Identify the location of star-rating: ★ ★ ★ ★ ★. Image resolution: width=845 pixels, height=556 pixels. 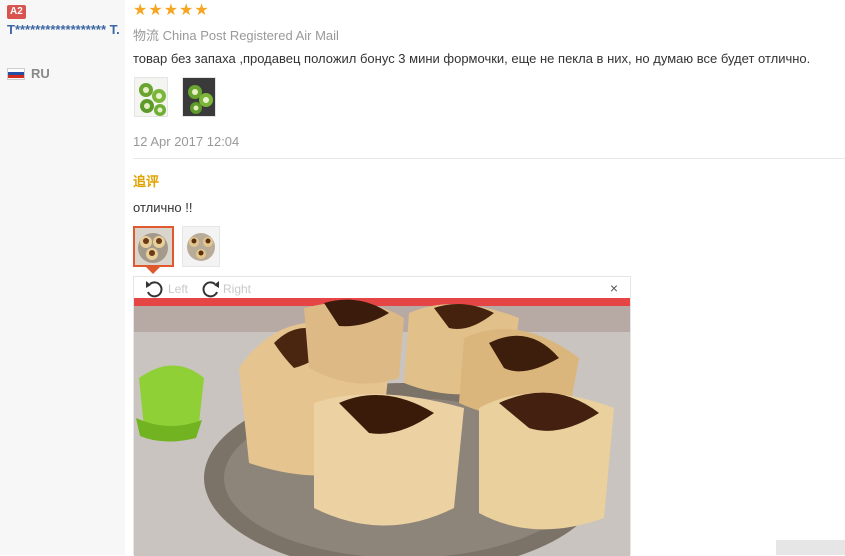
(171, 11).